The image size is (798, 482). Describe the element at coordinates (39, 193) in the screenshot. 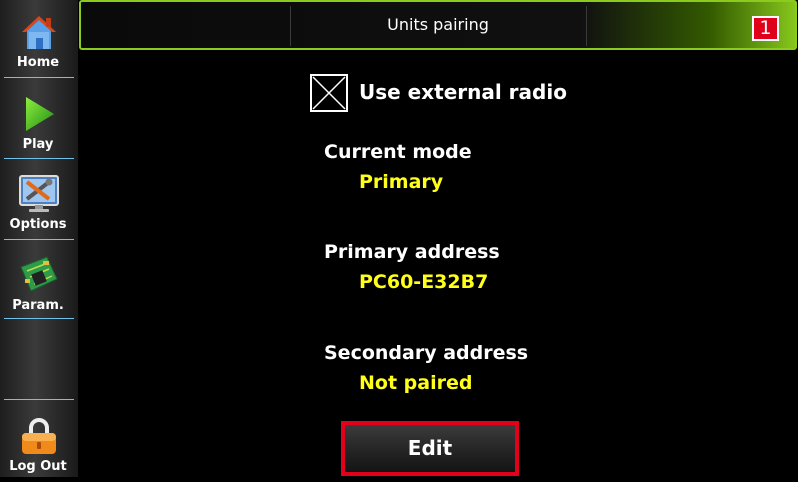

I see `tools-icon` at that location.